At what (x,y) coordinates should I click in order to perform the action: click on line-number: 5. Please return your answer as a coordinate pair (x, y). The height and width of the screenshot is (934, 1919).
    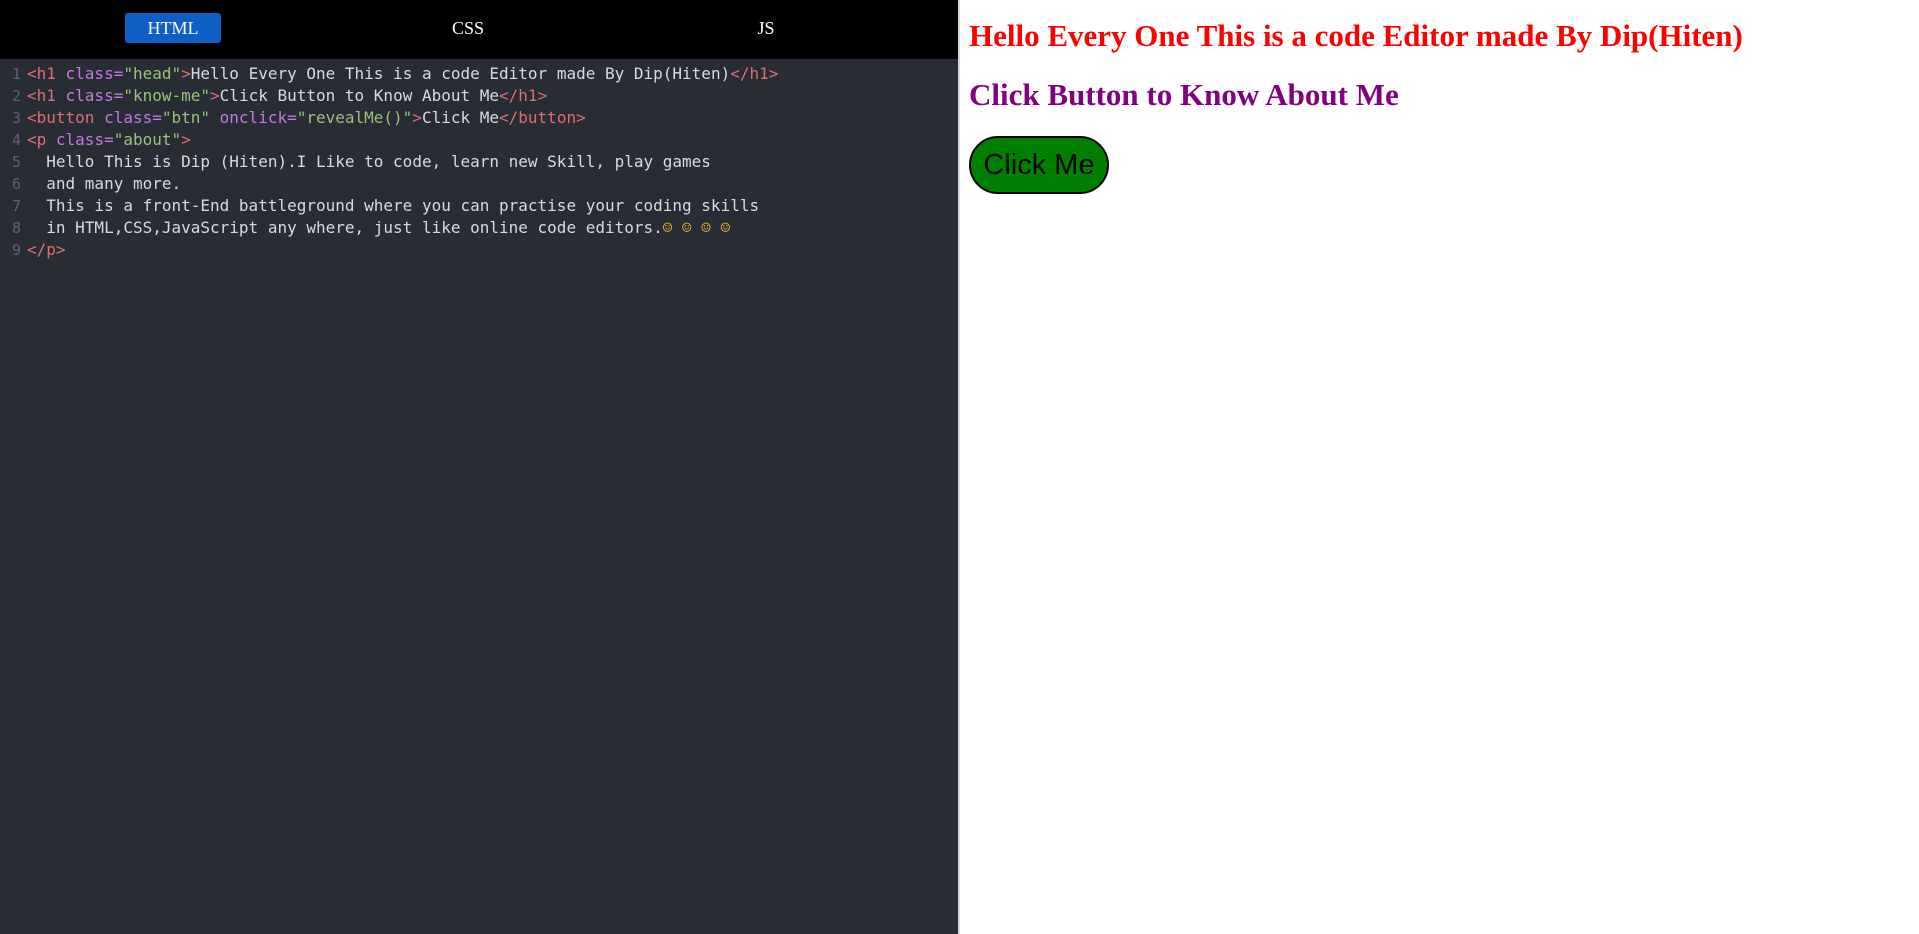
    Looking at the image, I should click on (16, 162).